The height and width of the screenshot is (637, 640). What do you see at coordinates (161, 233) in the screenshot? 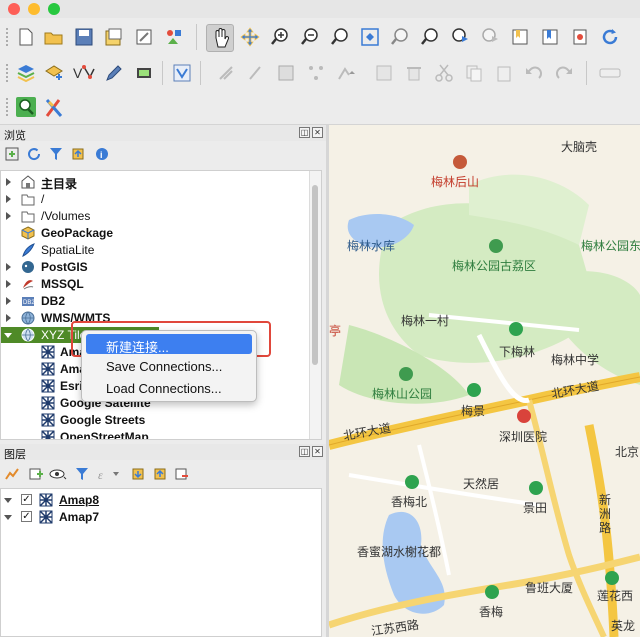
I see `browser-item-geopackage: GeoPackage` at bounding box center [161, 233].